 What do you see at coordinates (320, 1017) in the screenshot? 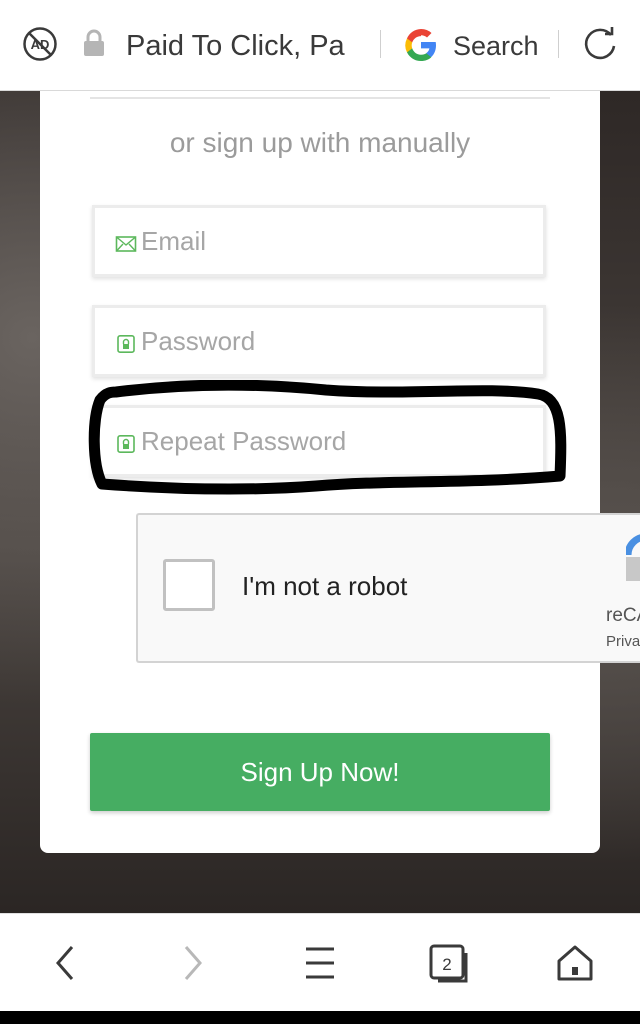
I see `system-nav-strip` at bounding box center [320, 1017].